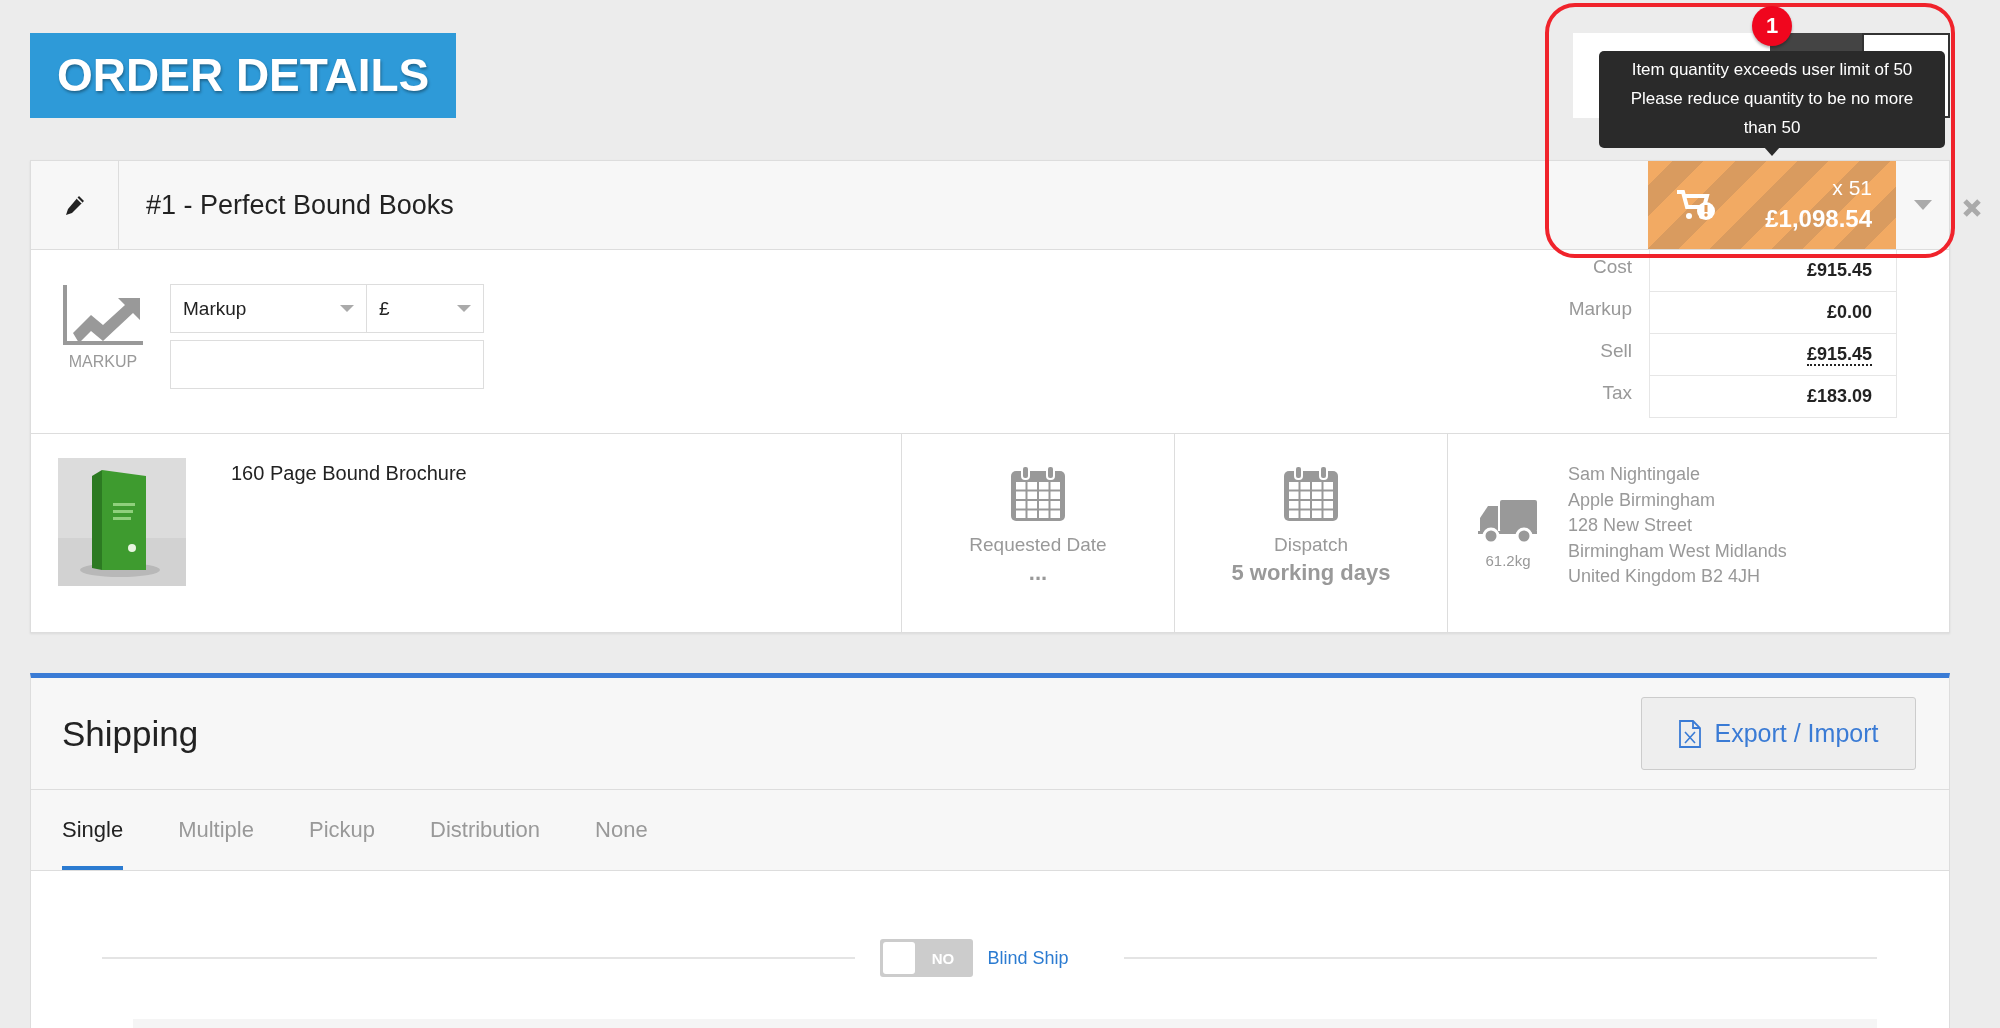 The height and width of the screenshot is (1028, 2000). What do you see at coordinates (1616, 393) in the screenshot?
I see `summary-label: Tax` at bounding box center [1616, 393].